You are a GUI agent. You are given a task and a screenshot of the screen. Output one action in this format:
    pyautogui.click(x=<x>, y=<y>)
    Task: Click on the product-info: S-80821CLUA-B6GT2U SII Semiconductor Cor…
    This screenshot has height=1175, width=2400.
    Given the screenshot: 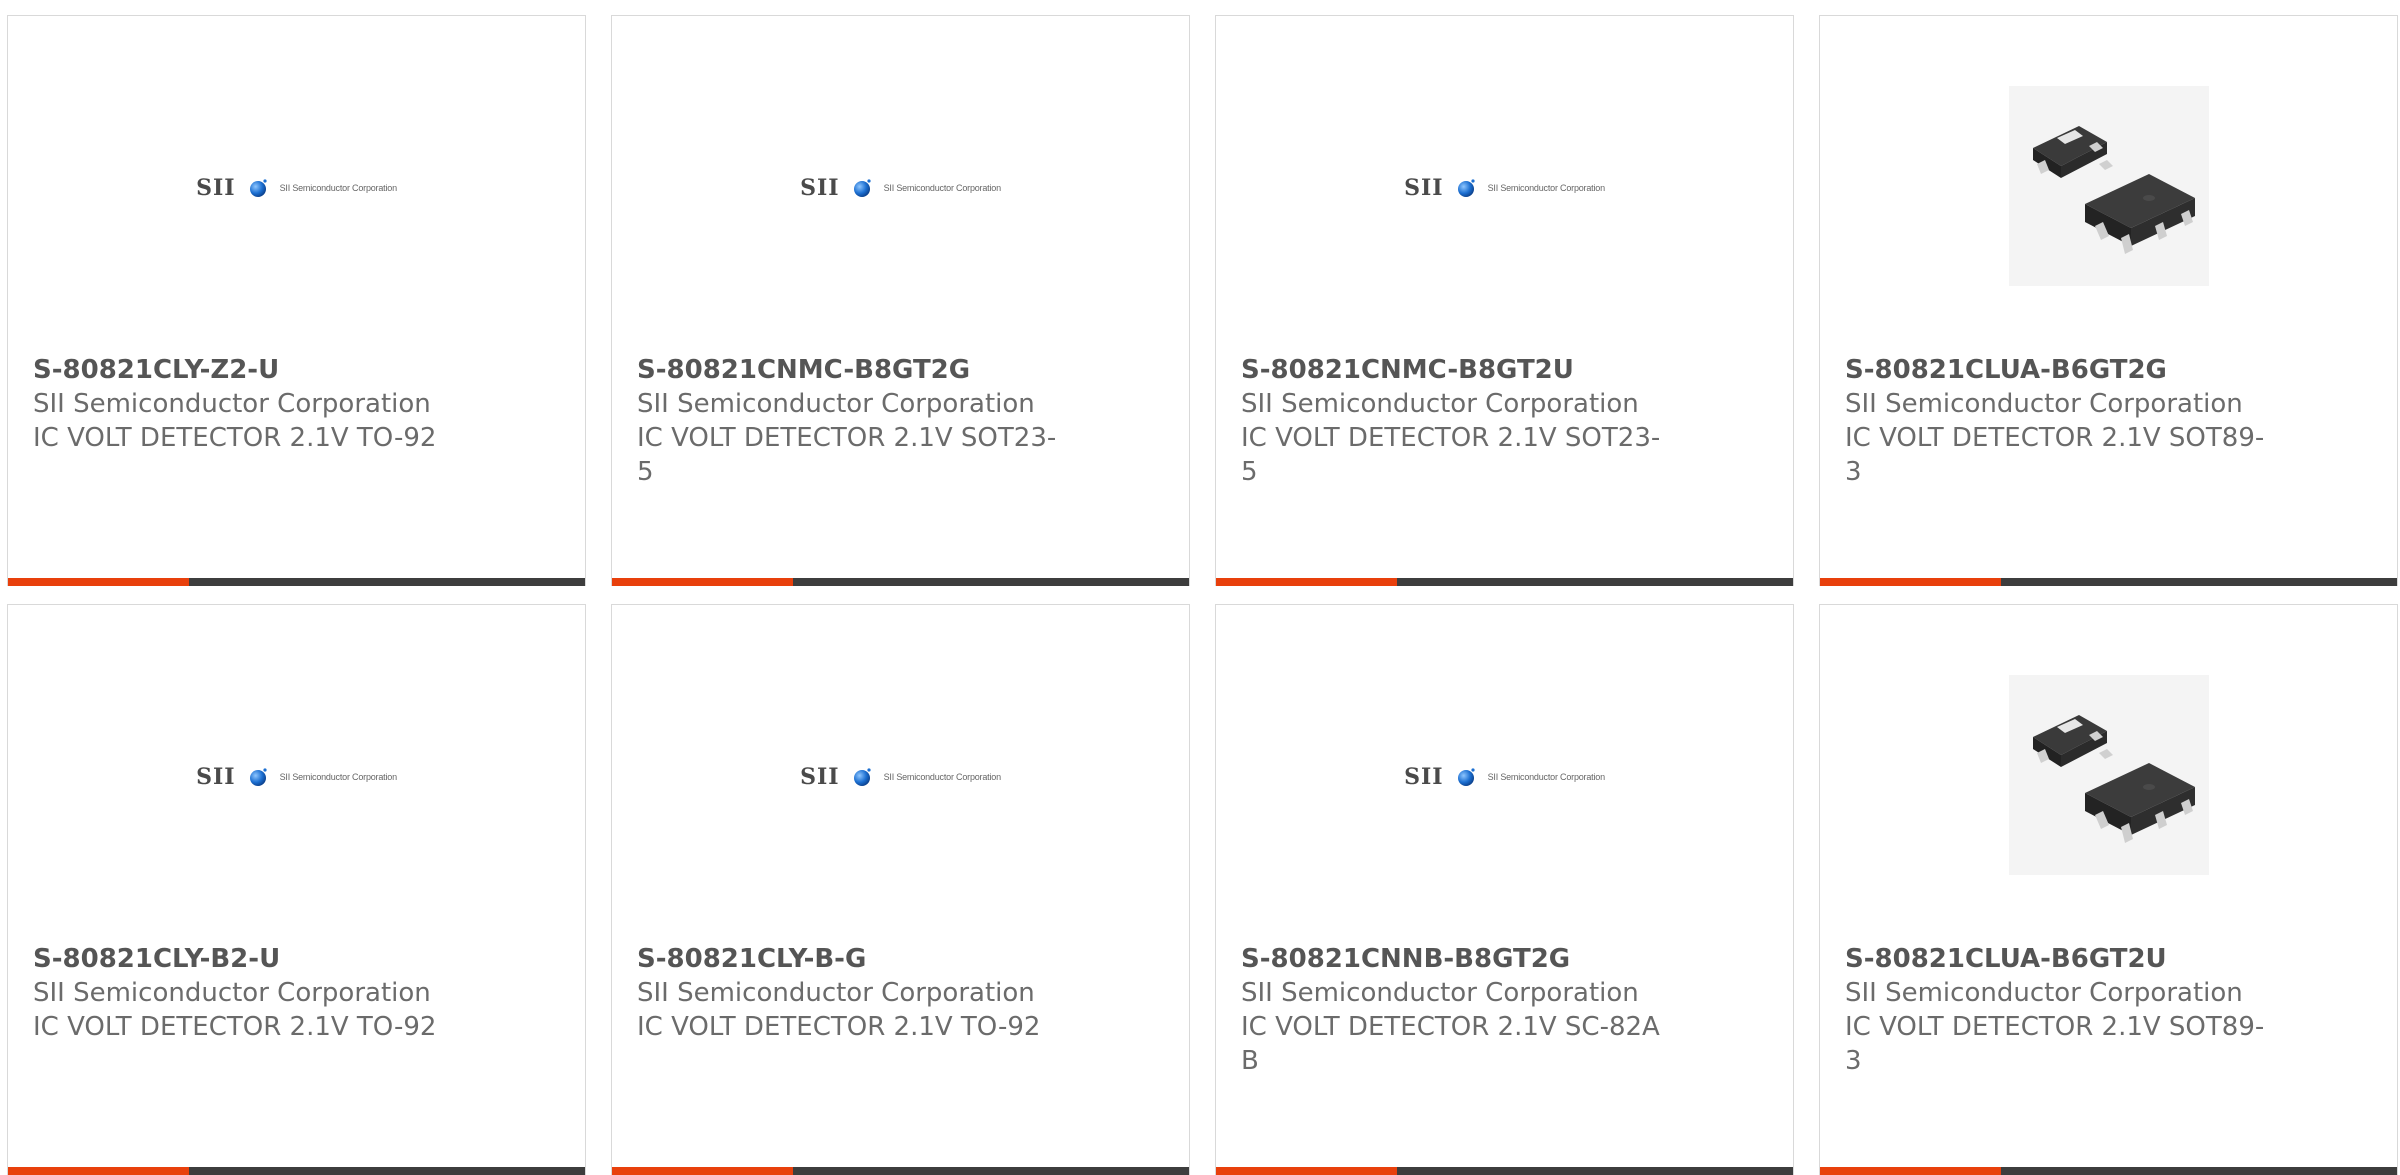 What is the action you would take?
    pyautogui.click(x=2080, y=1010)
    